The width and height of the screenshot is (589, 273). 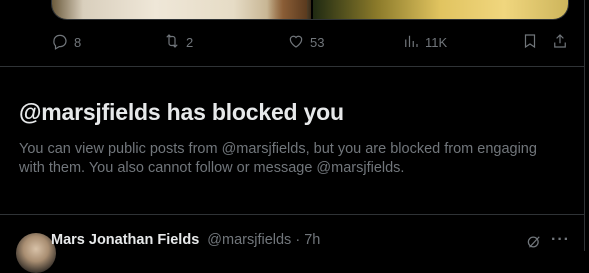 What do you see at coordinates (317, 42) in the screenshot?
I see `like-count: 53` at bounding box center [317, 42].